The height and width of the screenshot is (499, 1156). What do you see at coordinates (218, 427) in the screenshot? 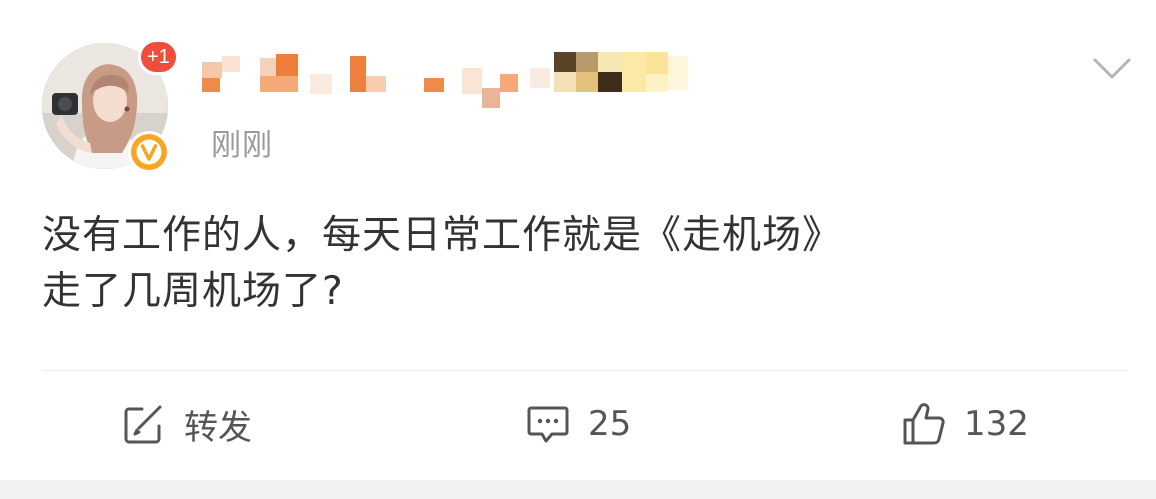
I see `repost-label: 转发` at bounding box center [218, 427].